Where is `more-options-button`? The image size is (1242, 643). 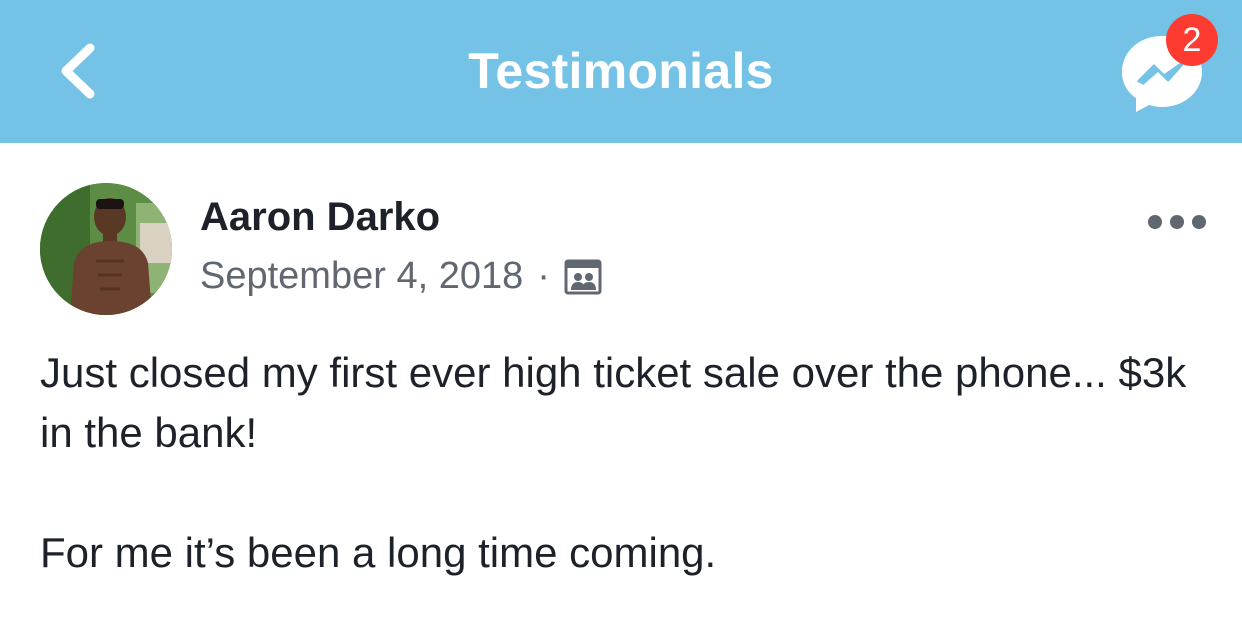 more-options-button is located at coordinates (1177, 222).